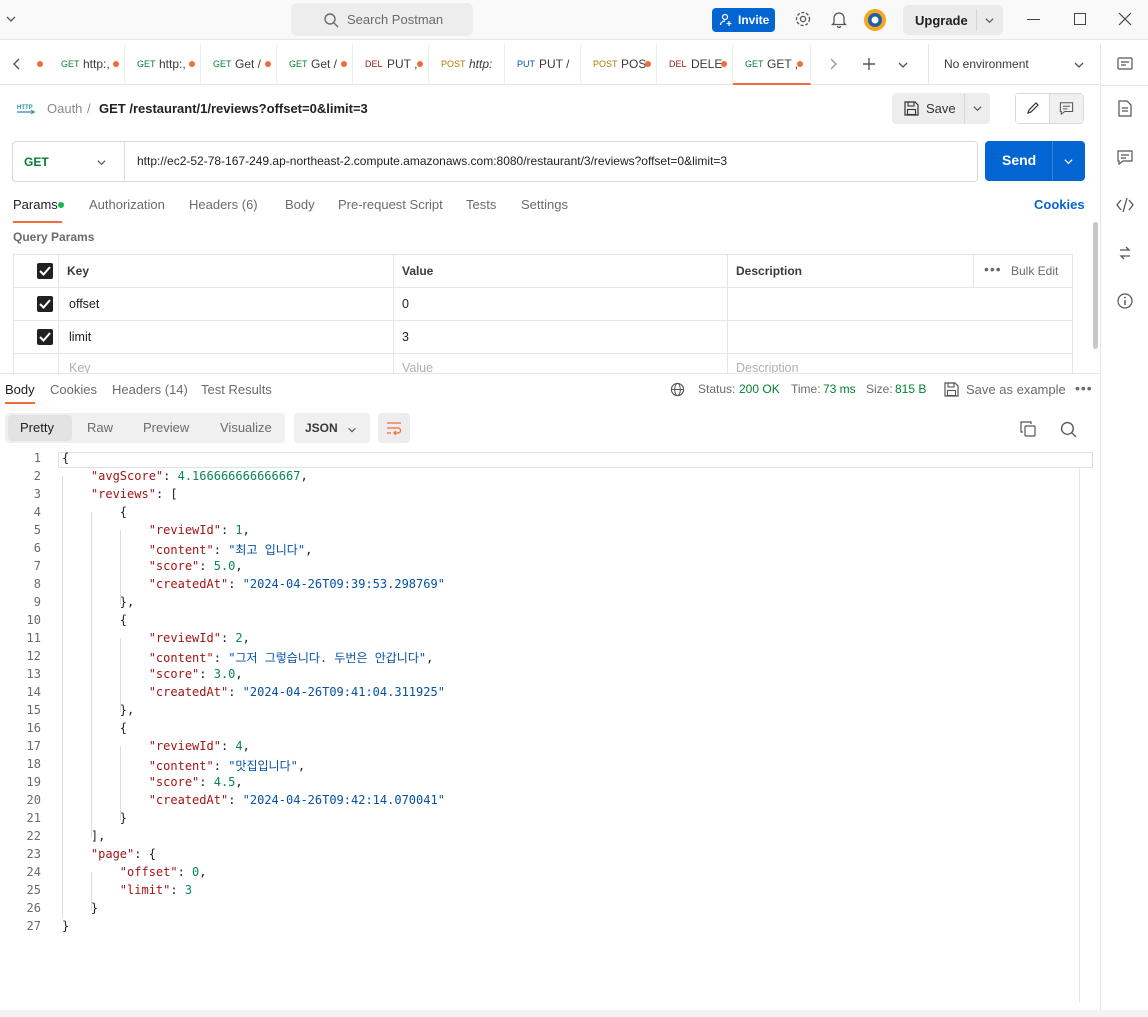 This screenshot has height=1017, width=1148. I want to click on upgrade-button: Upgrade, so click(953, 20).